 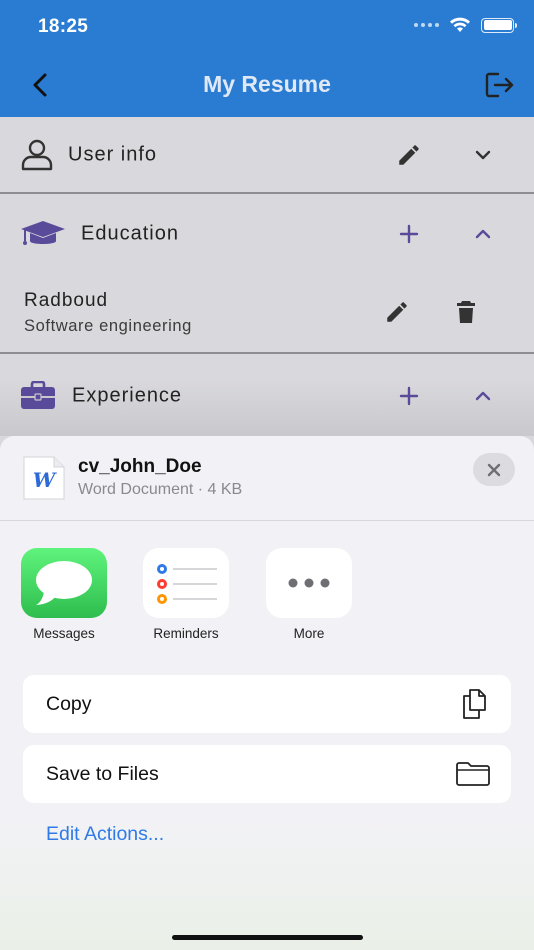 I want to click on collapse-education-button, so click(x=483, y=234).